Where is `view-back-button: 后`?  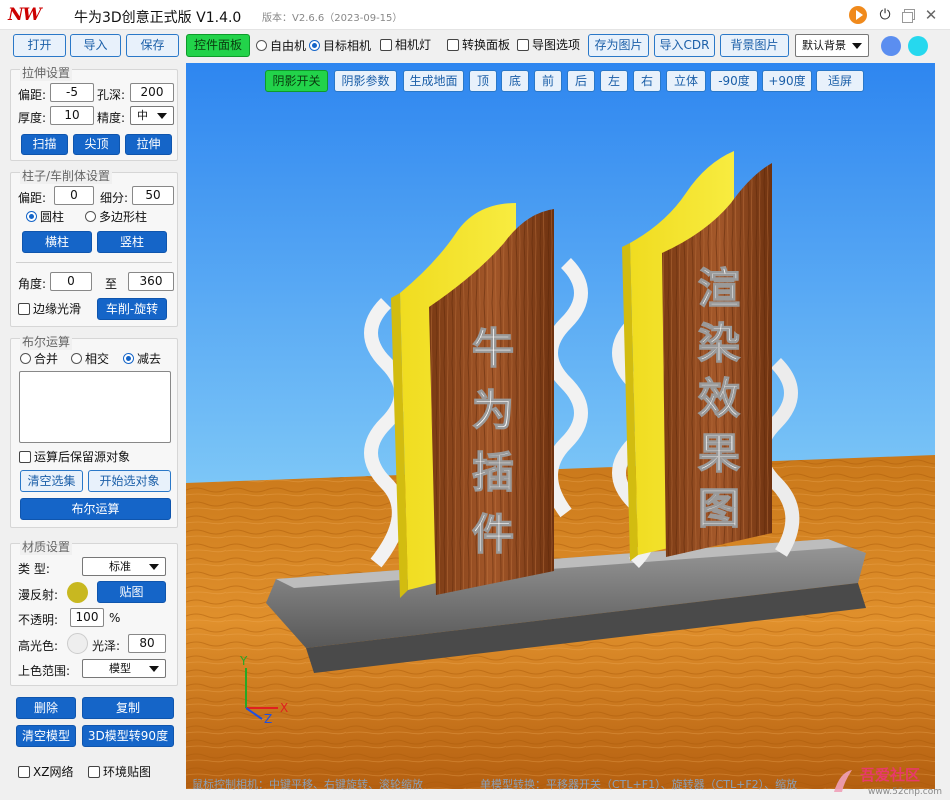
view-back-button: 后 is located at coordinates (581, 81).